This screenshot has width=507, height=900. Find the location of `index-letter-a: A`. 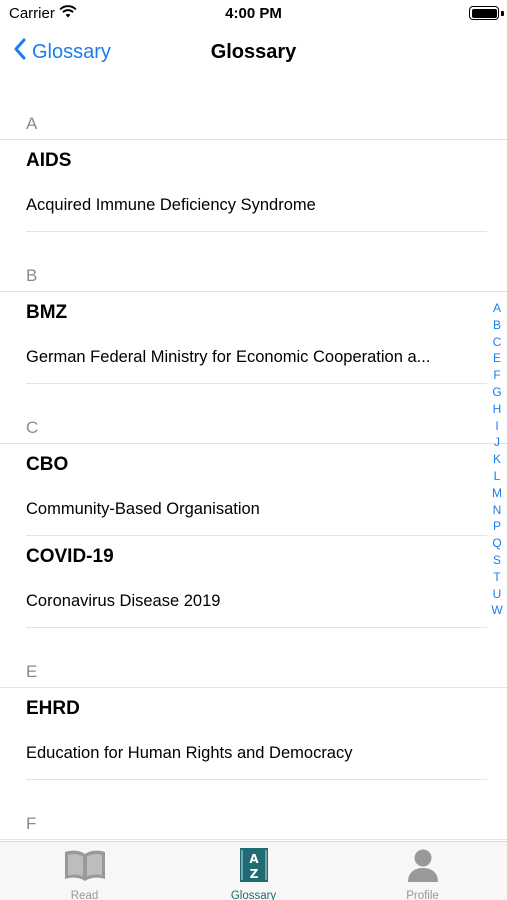

index-letter-a: A is located at coordinates (497, 308).